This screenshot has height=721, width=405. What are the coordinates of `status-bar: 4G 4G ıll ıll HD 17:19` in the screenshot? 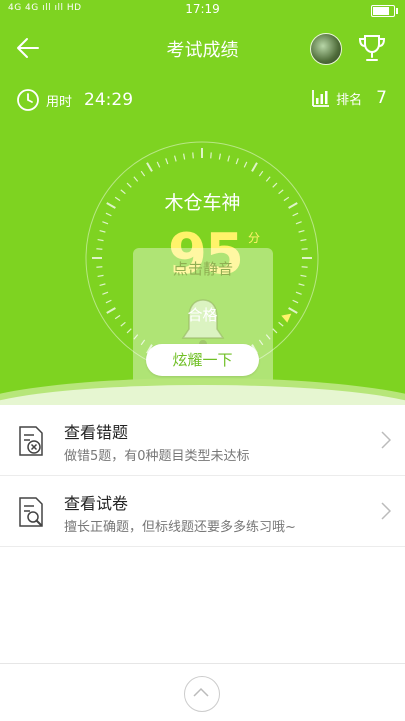 It's located at (202, 10).